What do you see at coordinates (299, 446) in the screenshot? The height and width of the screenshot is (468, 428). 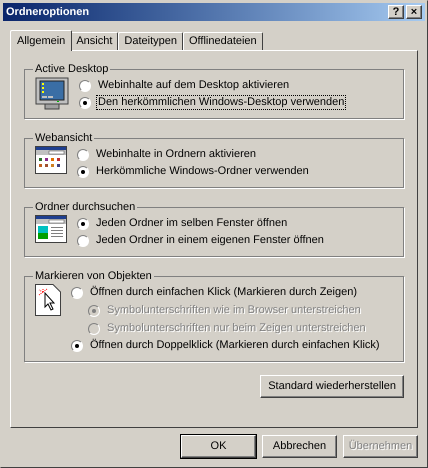 I see `dialog-button: Abbrechen` at bounding box center [299, 446].